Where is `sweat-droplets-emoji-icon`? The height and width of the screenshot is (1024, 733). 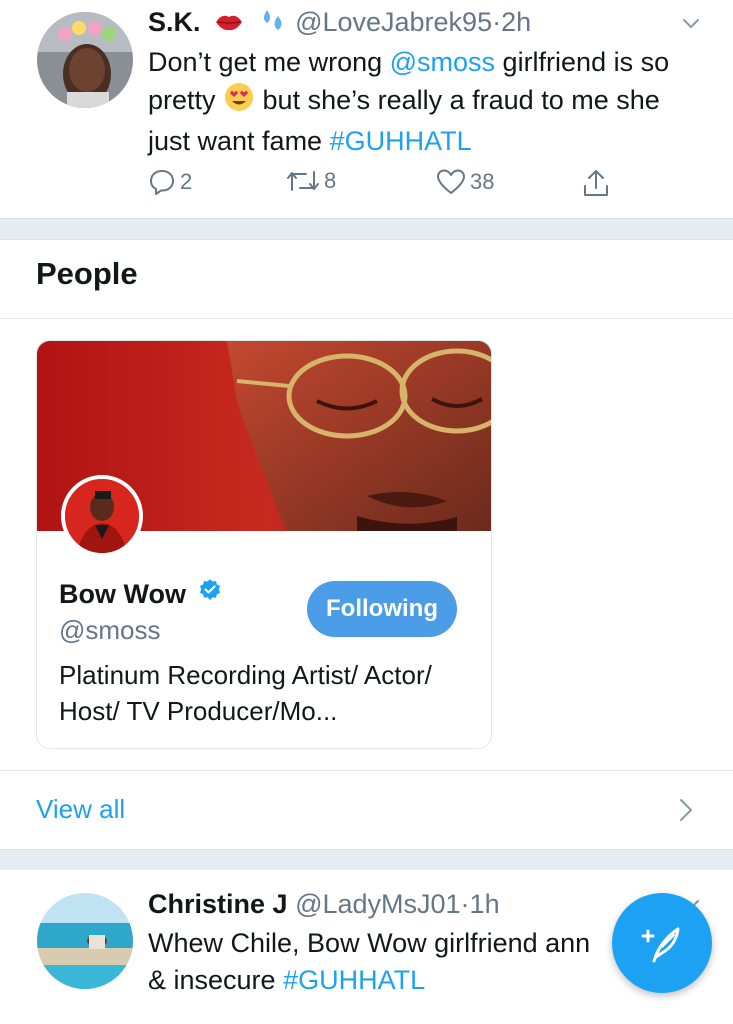
sweat-droplets-emoji-icon is located at coordinates (273, 23).